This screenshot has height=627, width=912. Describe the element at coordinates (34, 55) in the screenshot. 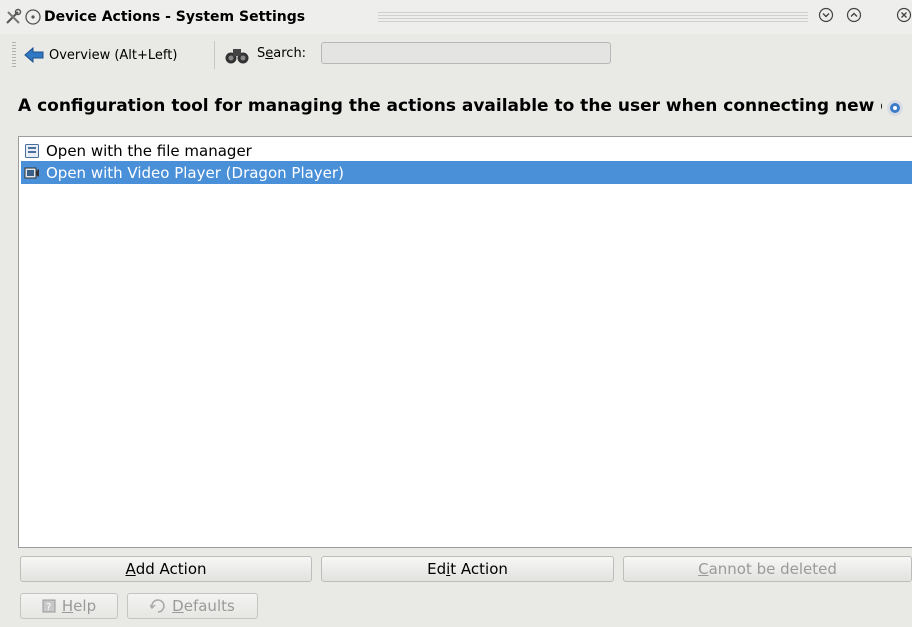

I see `back-arrow-icon` at that location.